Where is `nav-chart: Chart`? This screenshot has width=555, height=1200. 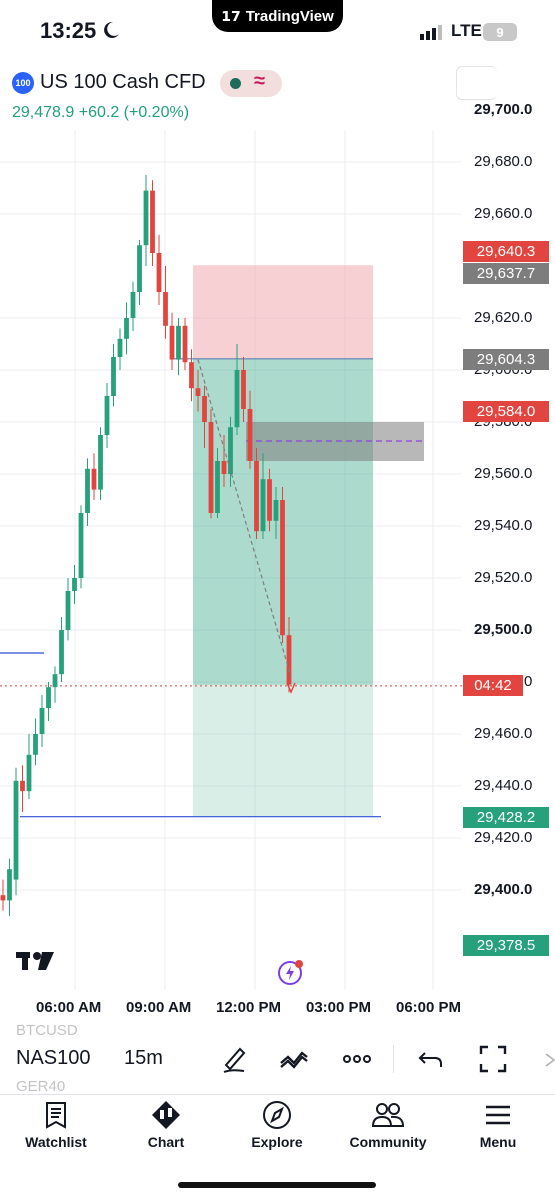 nav-chart: Chart is located at coordinates (166, 1125).